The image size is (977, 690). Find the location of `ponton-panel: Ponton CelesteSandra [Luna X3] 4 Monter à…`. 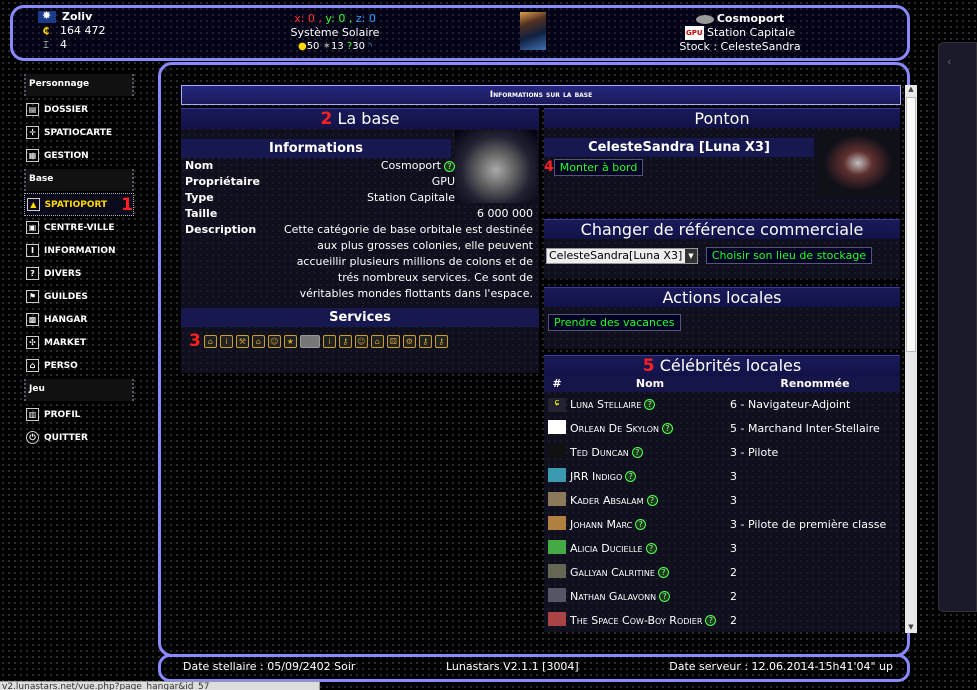

ponton-panel: Ponton CelesteSandra [Luna X3] 4 Monter à… is located at coordinates (722, 160).